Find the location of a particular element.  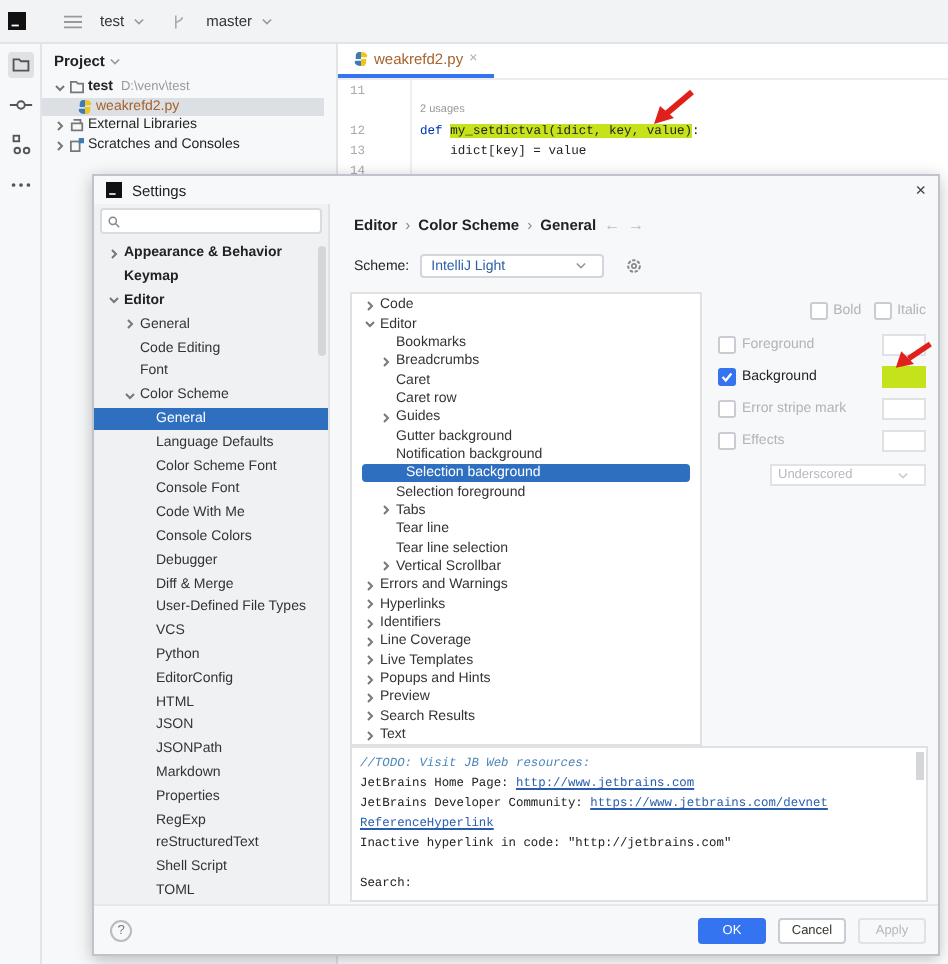

close-button: × is located at coordinates (920, 190).